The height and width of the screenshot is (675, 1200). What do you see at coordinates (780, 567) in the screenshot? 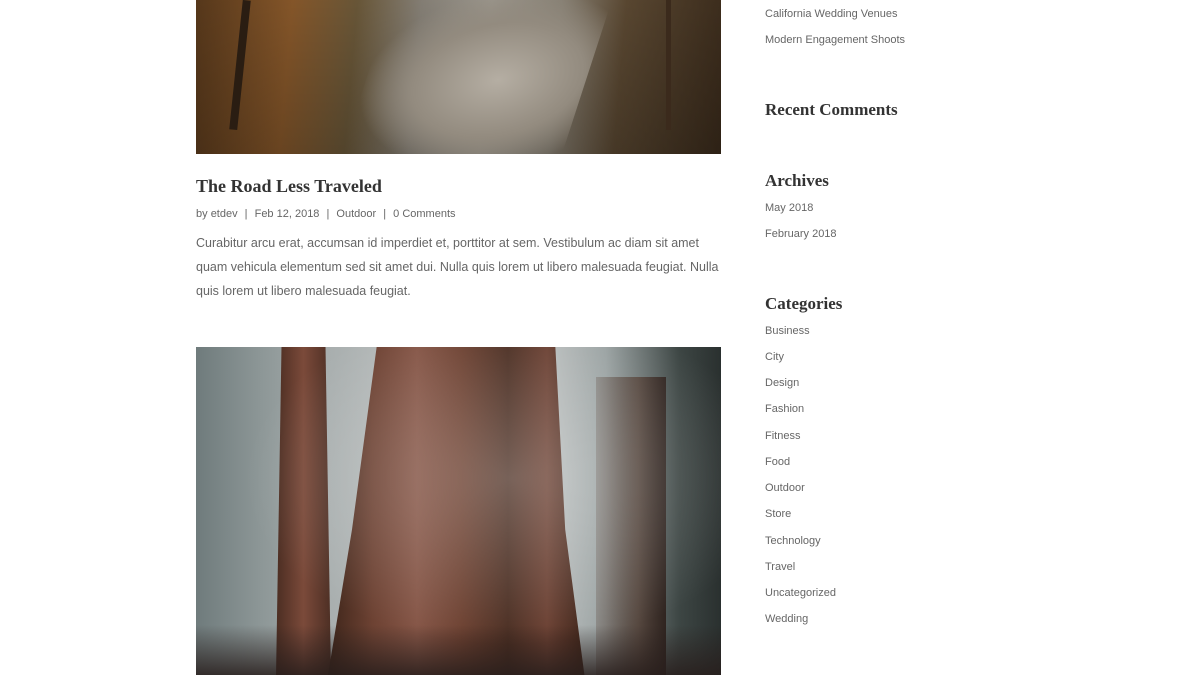
I see `category-link-travel: Travel` at bounding box center [780, 567].